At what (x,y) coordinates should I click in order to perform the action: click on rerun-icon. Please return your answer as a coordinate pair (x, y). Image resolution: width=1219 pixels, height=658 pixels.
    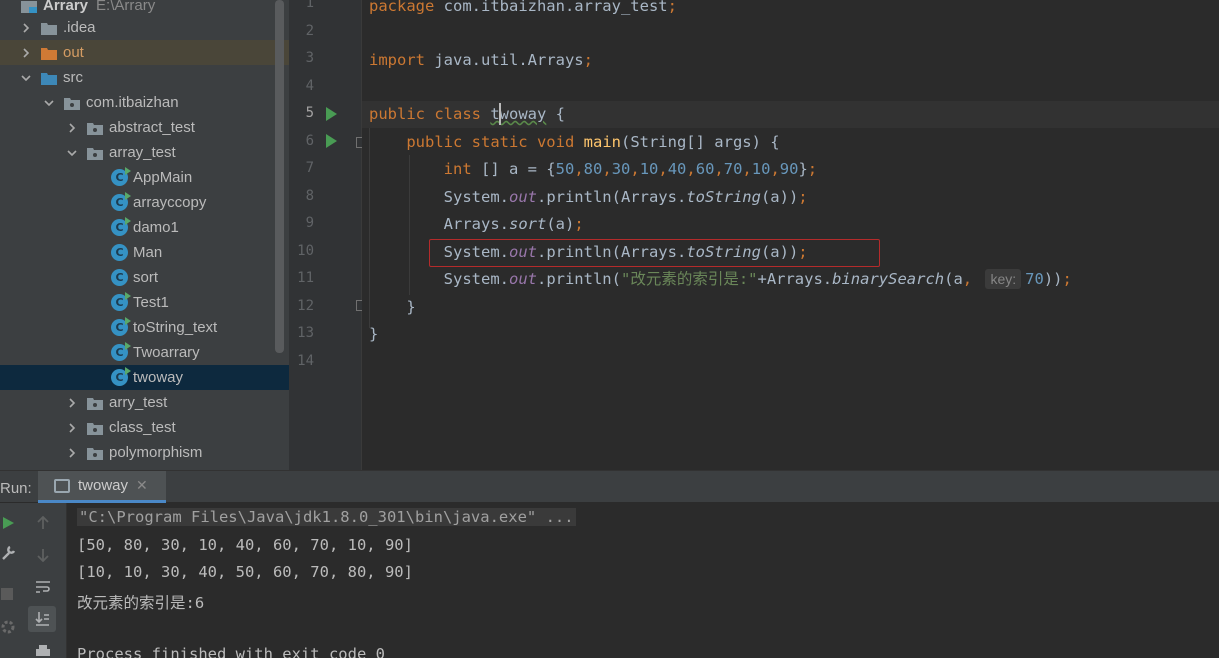
    Looking at the image, I should click on (8, 523).